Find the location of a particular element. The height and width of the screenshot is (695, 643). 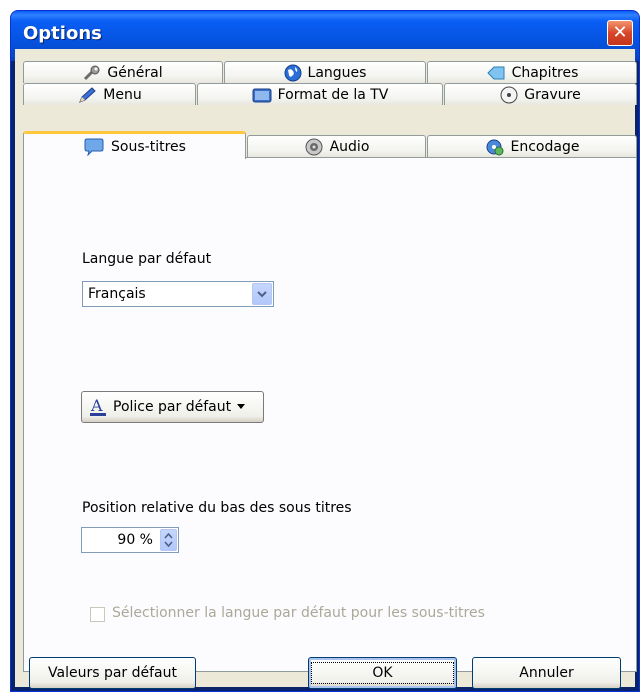

default-font-button: A Police par défaut is located at coordinates (172, 407).